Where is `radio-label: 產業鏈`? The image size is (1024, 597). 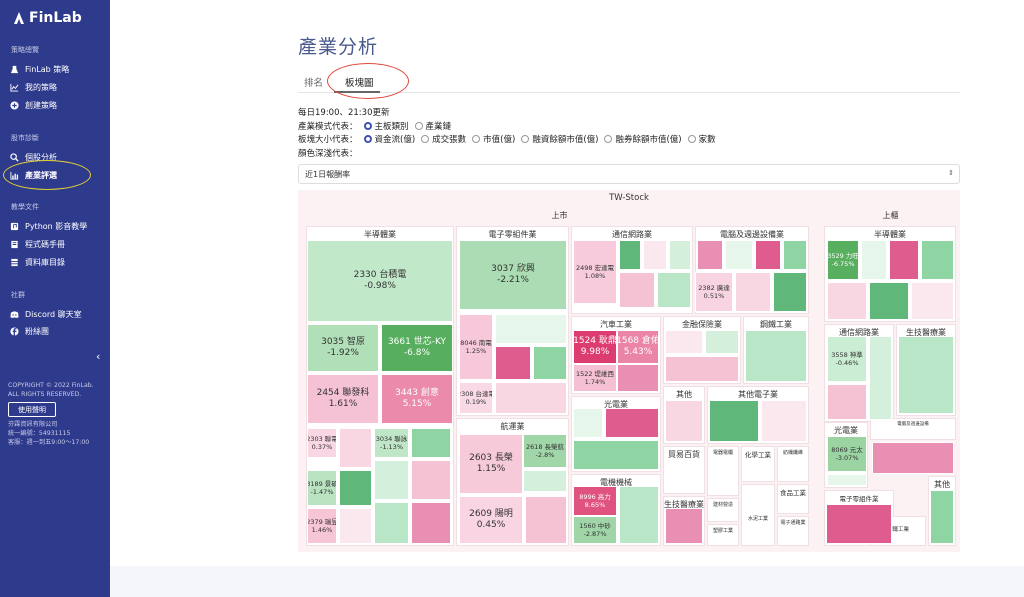
radio-label: 產業鏈 is located at coordinates (439, 126).